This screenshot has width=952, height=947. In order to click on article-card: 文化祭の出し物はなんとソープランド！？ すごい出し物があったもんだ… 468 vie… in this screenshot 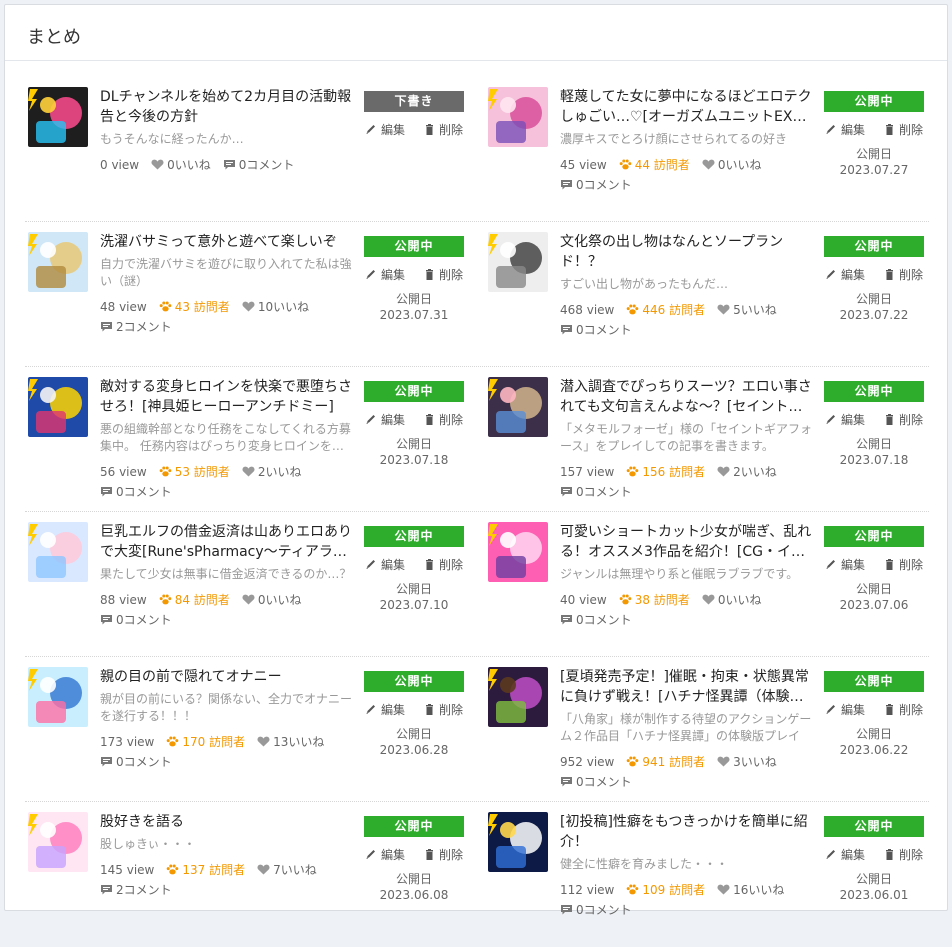, I will do `click(705, 292)`.